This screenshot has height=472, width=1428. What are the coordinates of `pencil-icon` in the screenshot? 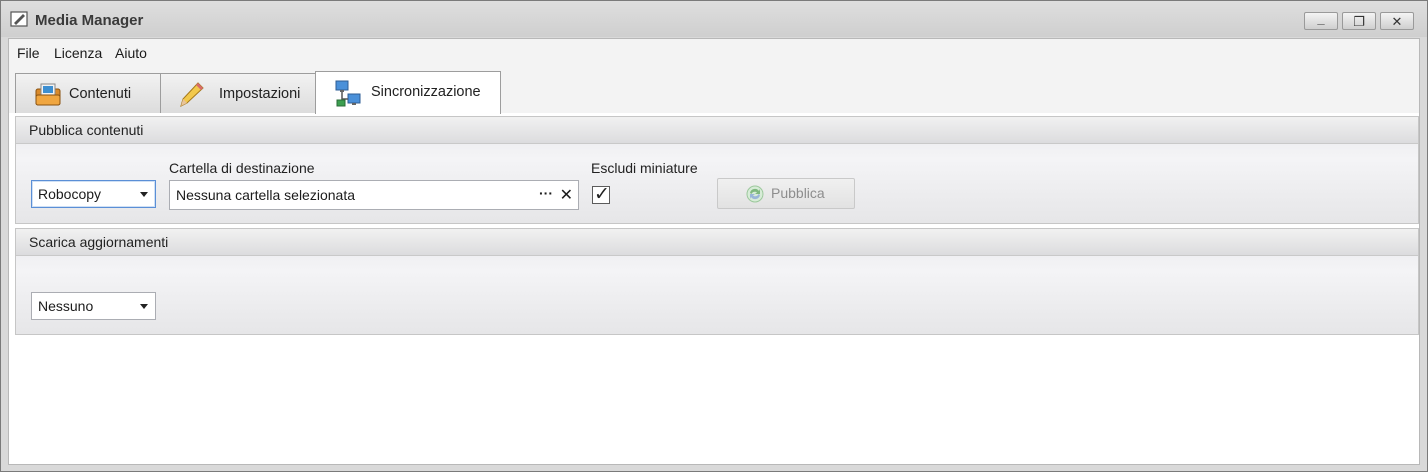 It's located at (192, 94).